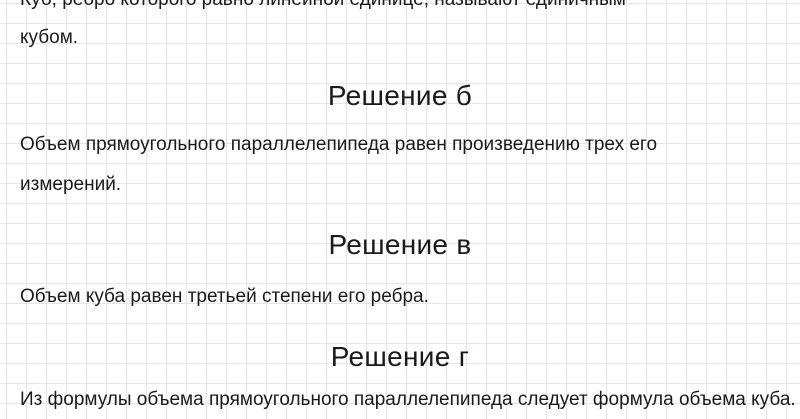  What do you see at coordinates (400, 356) in the screenshot?
I see `section-heading-g: Решение г` at bounding box center [400, 356].